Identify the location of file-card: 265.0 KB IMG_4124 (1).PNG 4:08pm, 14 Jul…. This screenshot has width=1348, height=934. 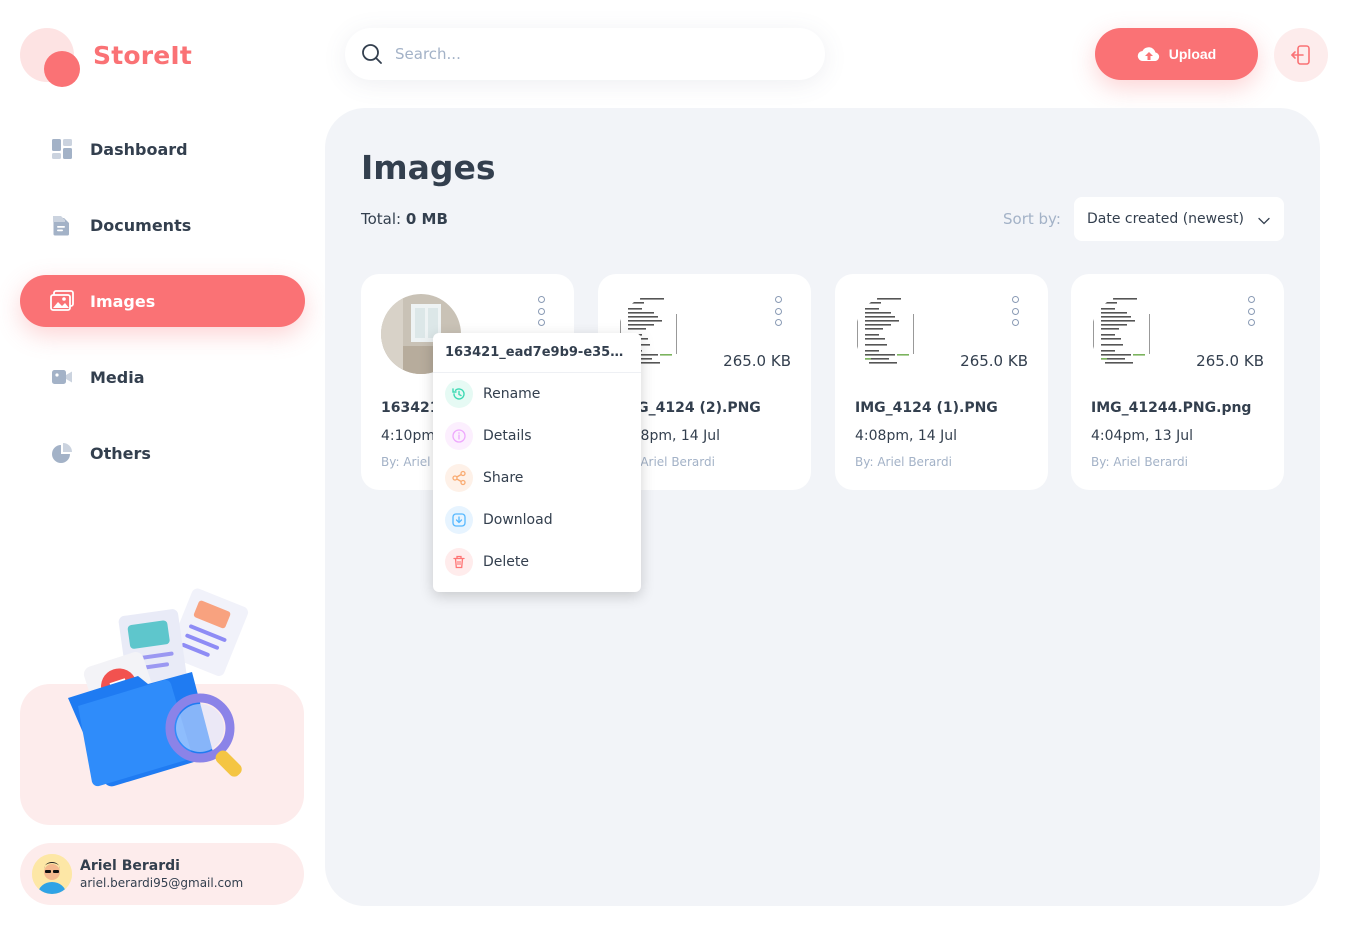
(941, 382).